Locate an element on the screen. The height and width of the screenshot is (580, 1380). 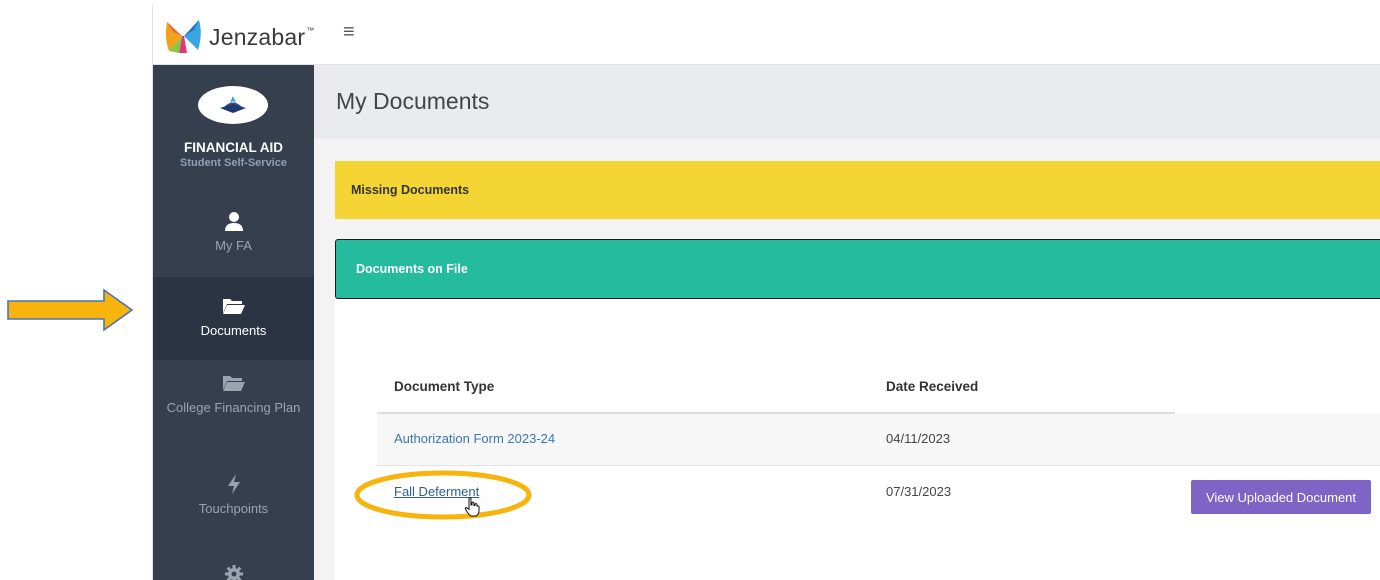
missing-documents-label: Missing Documents is located at coordinates (410, 190).